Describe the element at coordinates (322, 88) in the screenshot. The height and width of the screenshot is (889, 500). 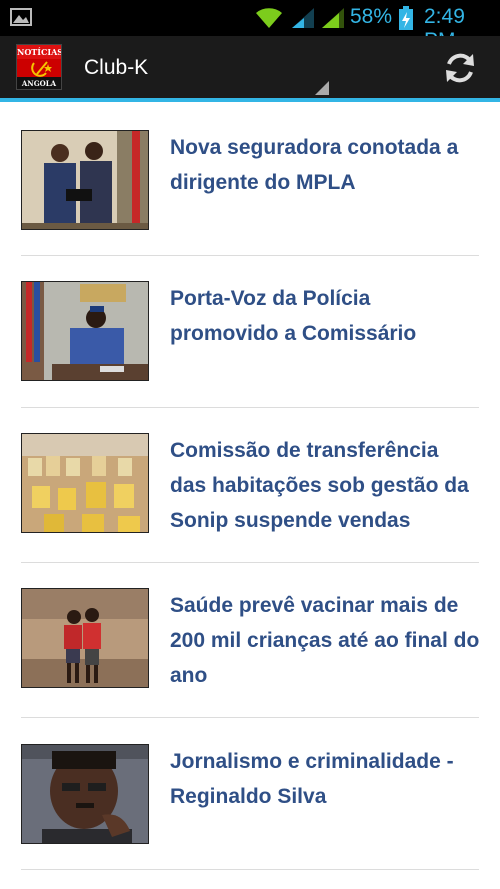
I see `spinner-dropdown-indicator` at that location.